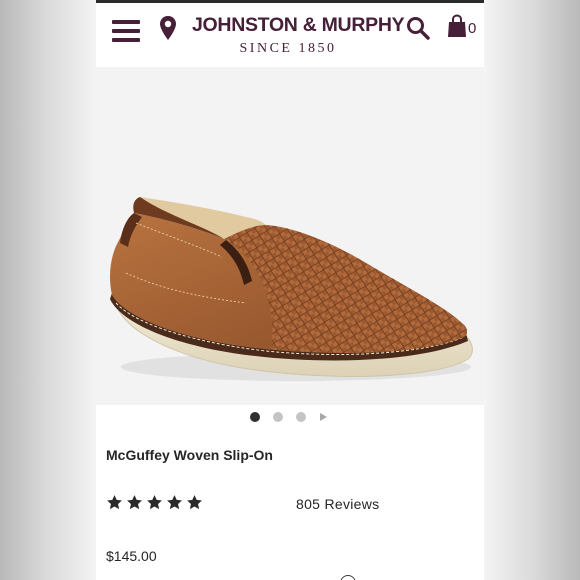 The height and width of the screenshot is (580, 580). I want to click on logo-tagline: SINCE 1850, so click(288, 48).